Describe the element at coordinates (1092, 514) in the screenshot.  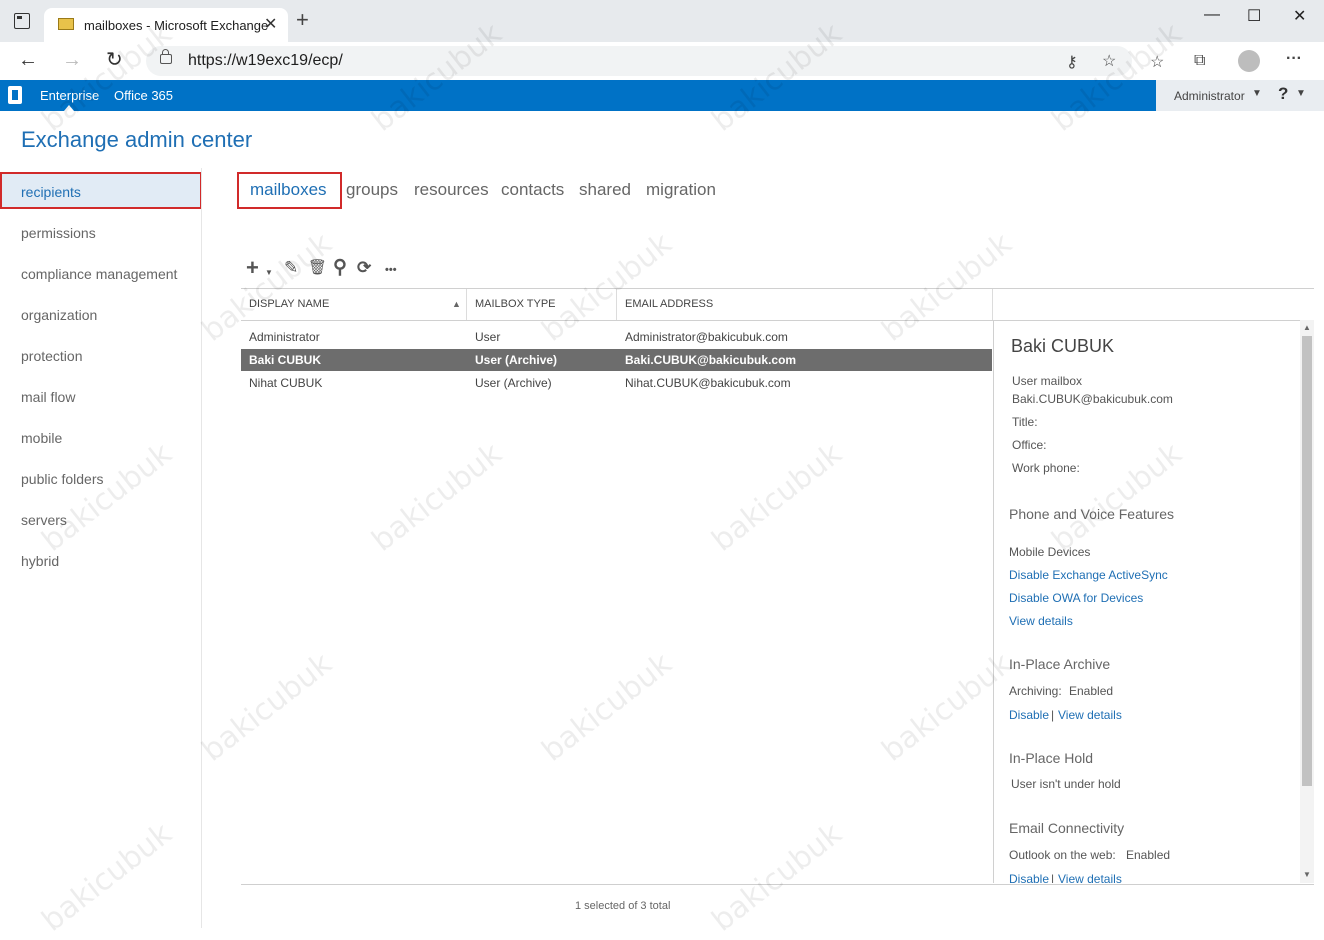
I see `phone-voice-heading: Phone and Voice Features` at that location.